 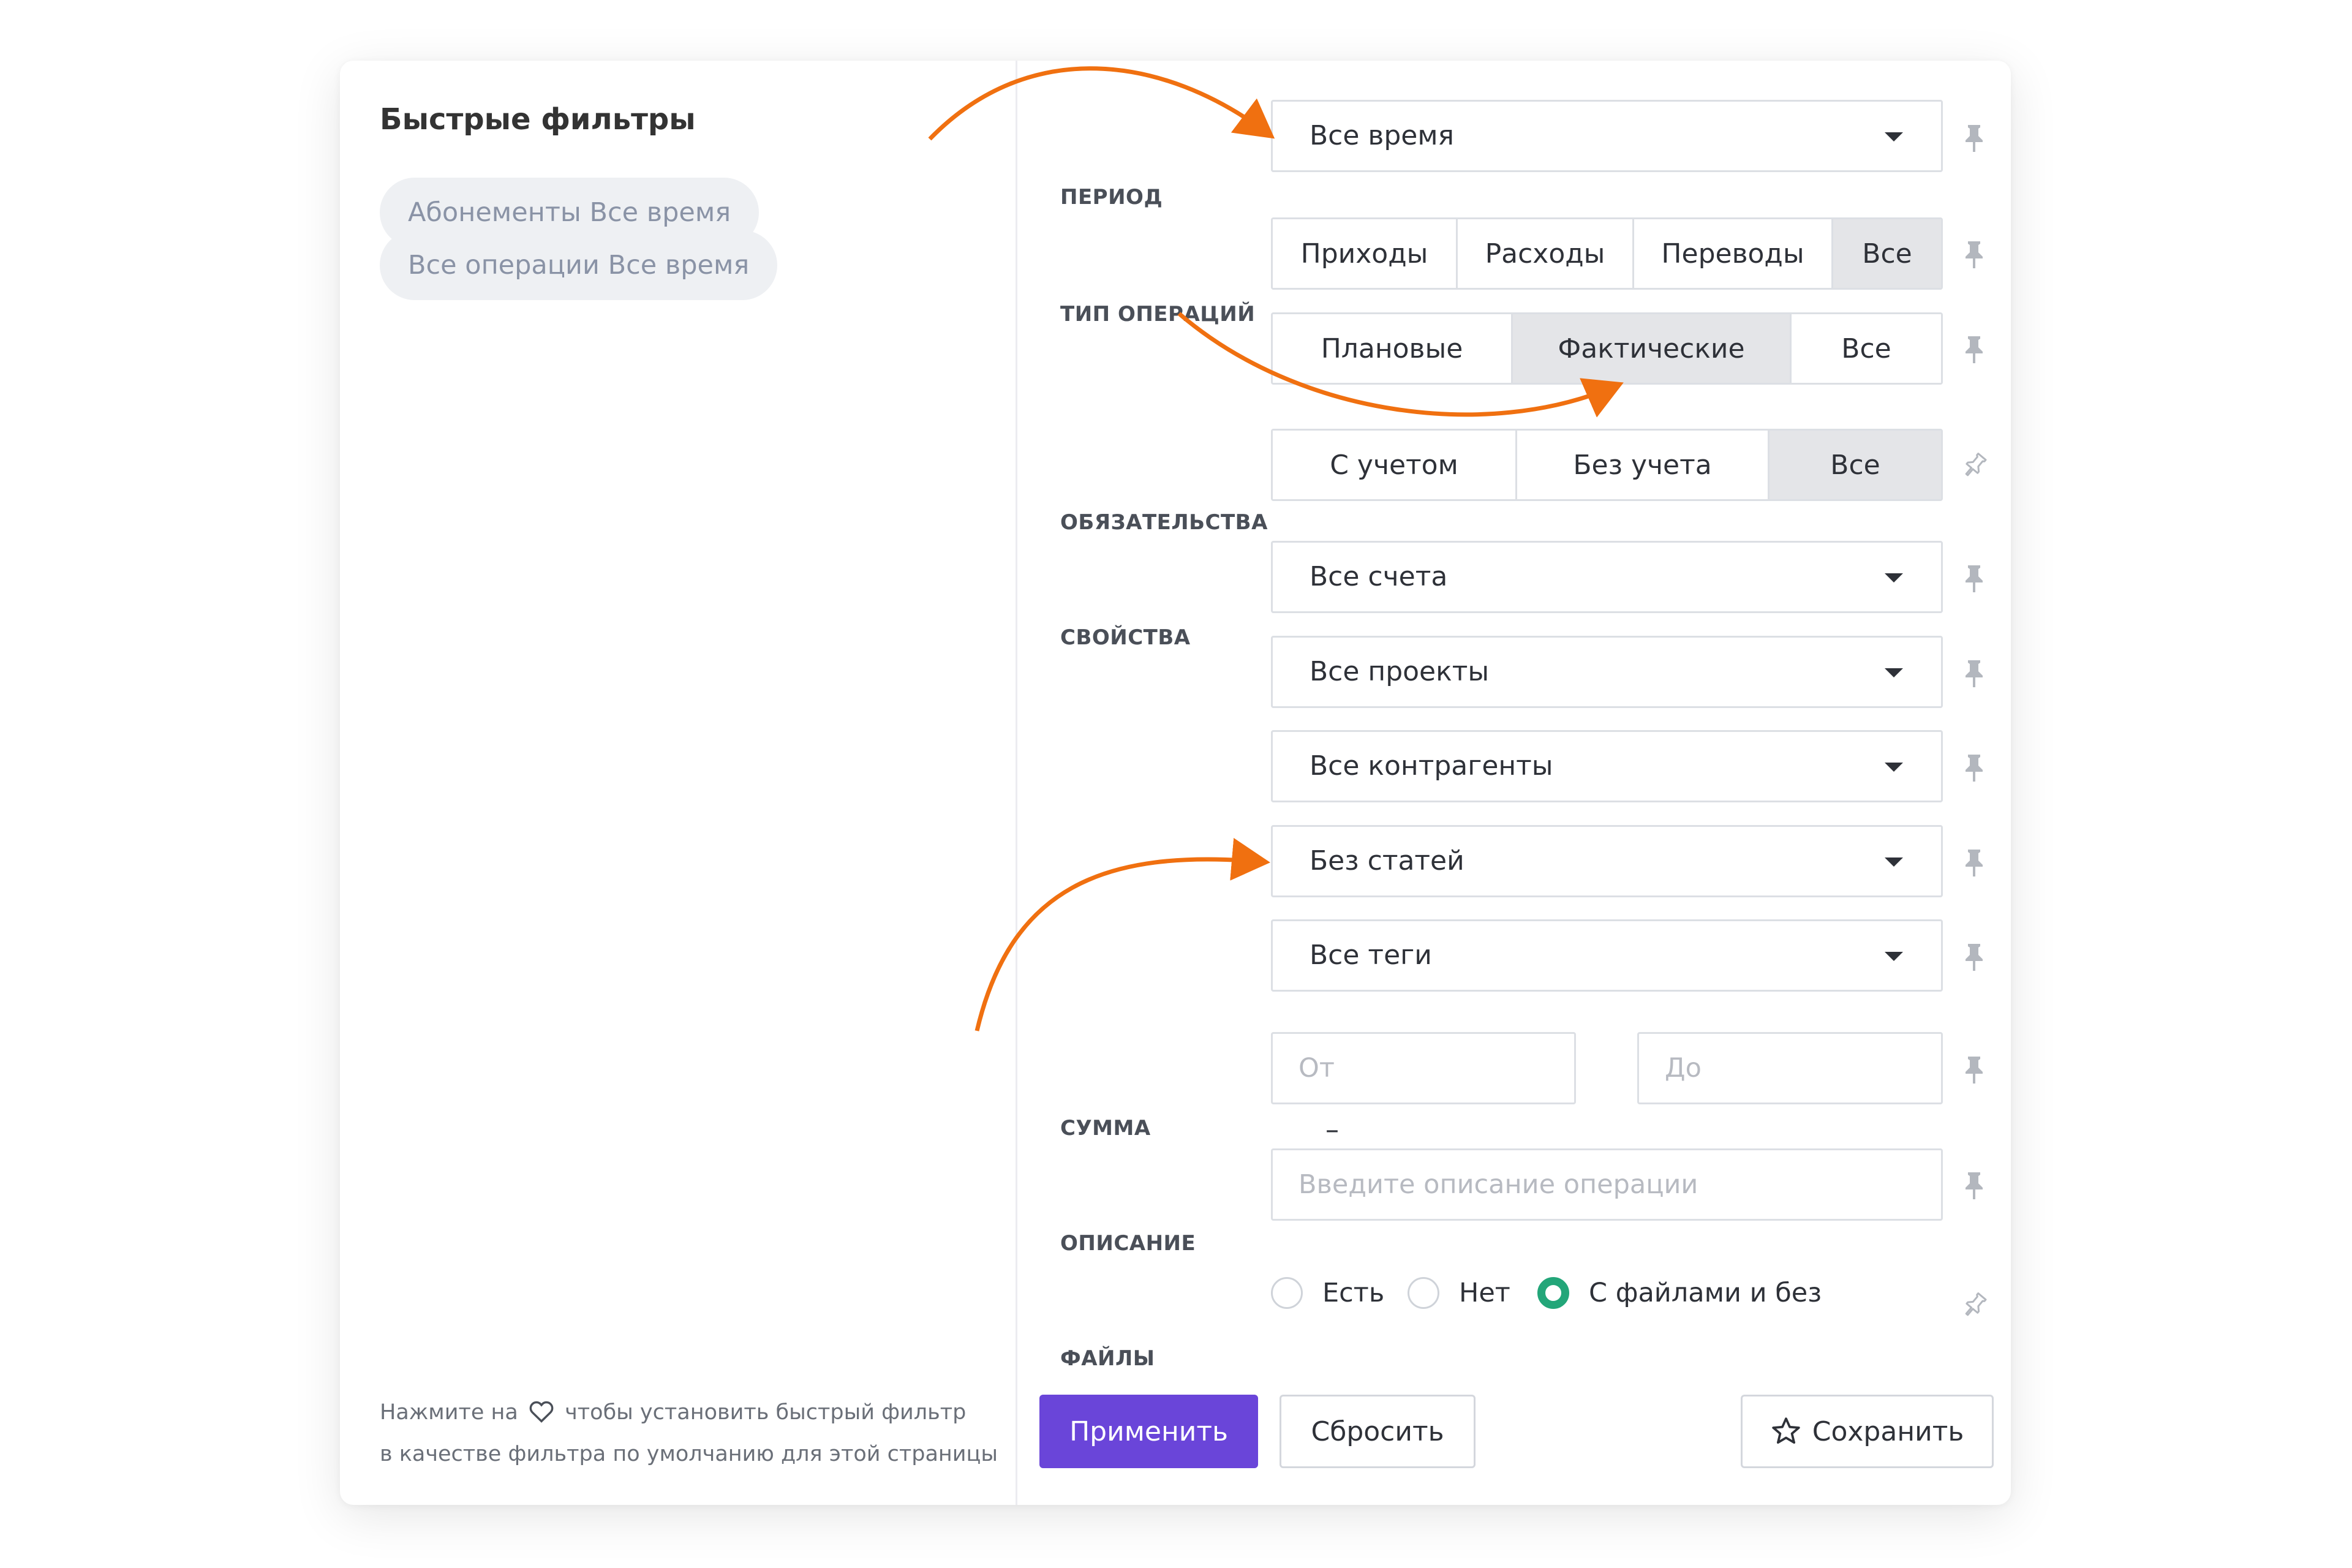 I want to click on segment-planned: Плановые, so click(x=1393, y=348).